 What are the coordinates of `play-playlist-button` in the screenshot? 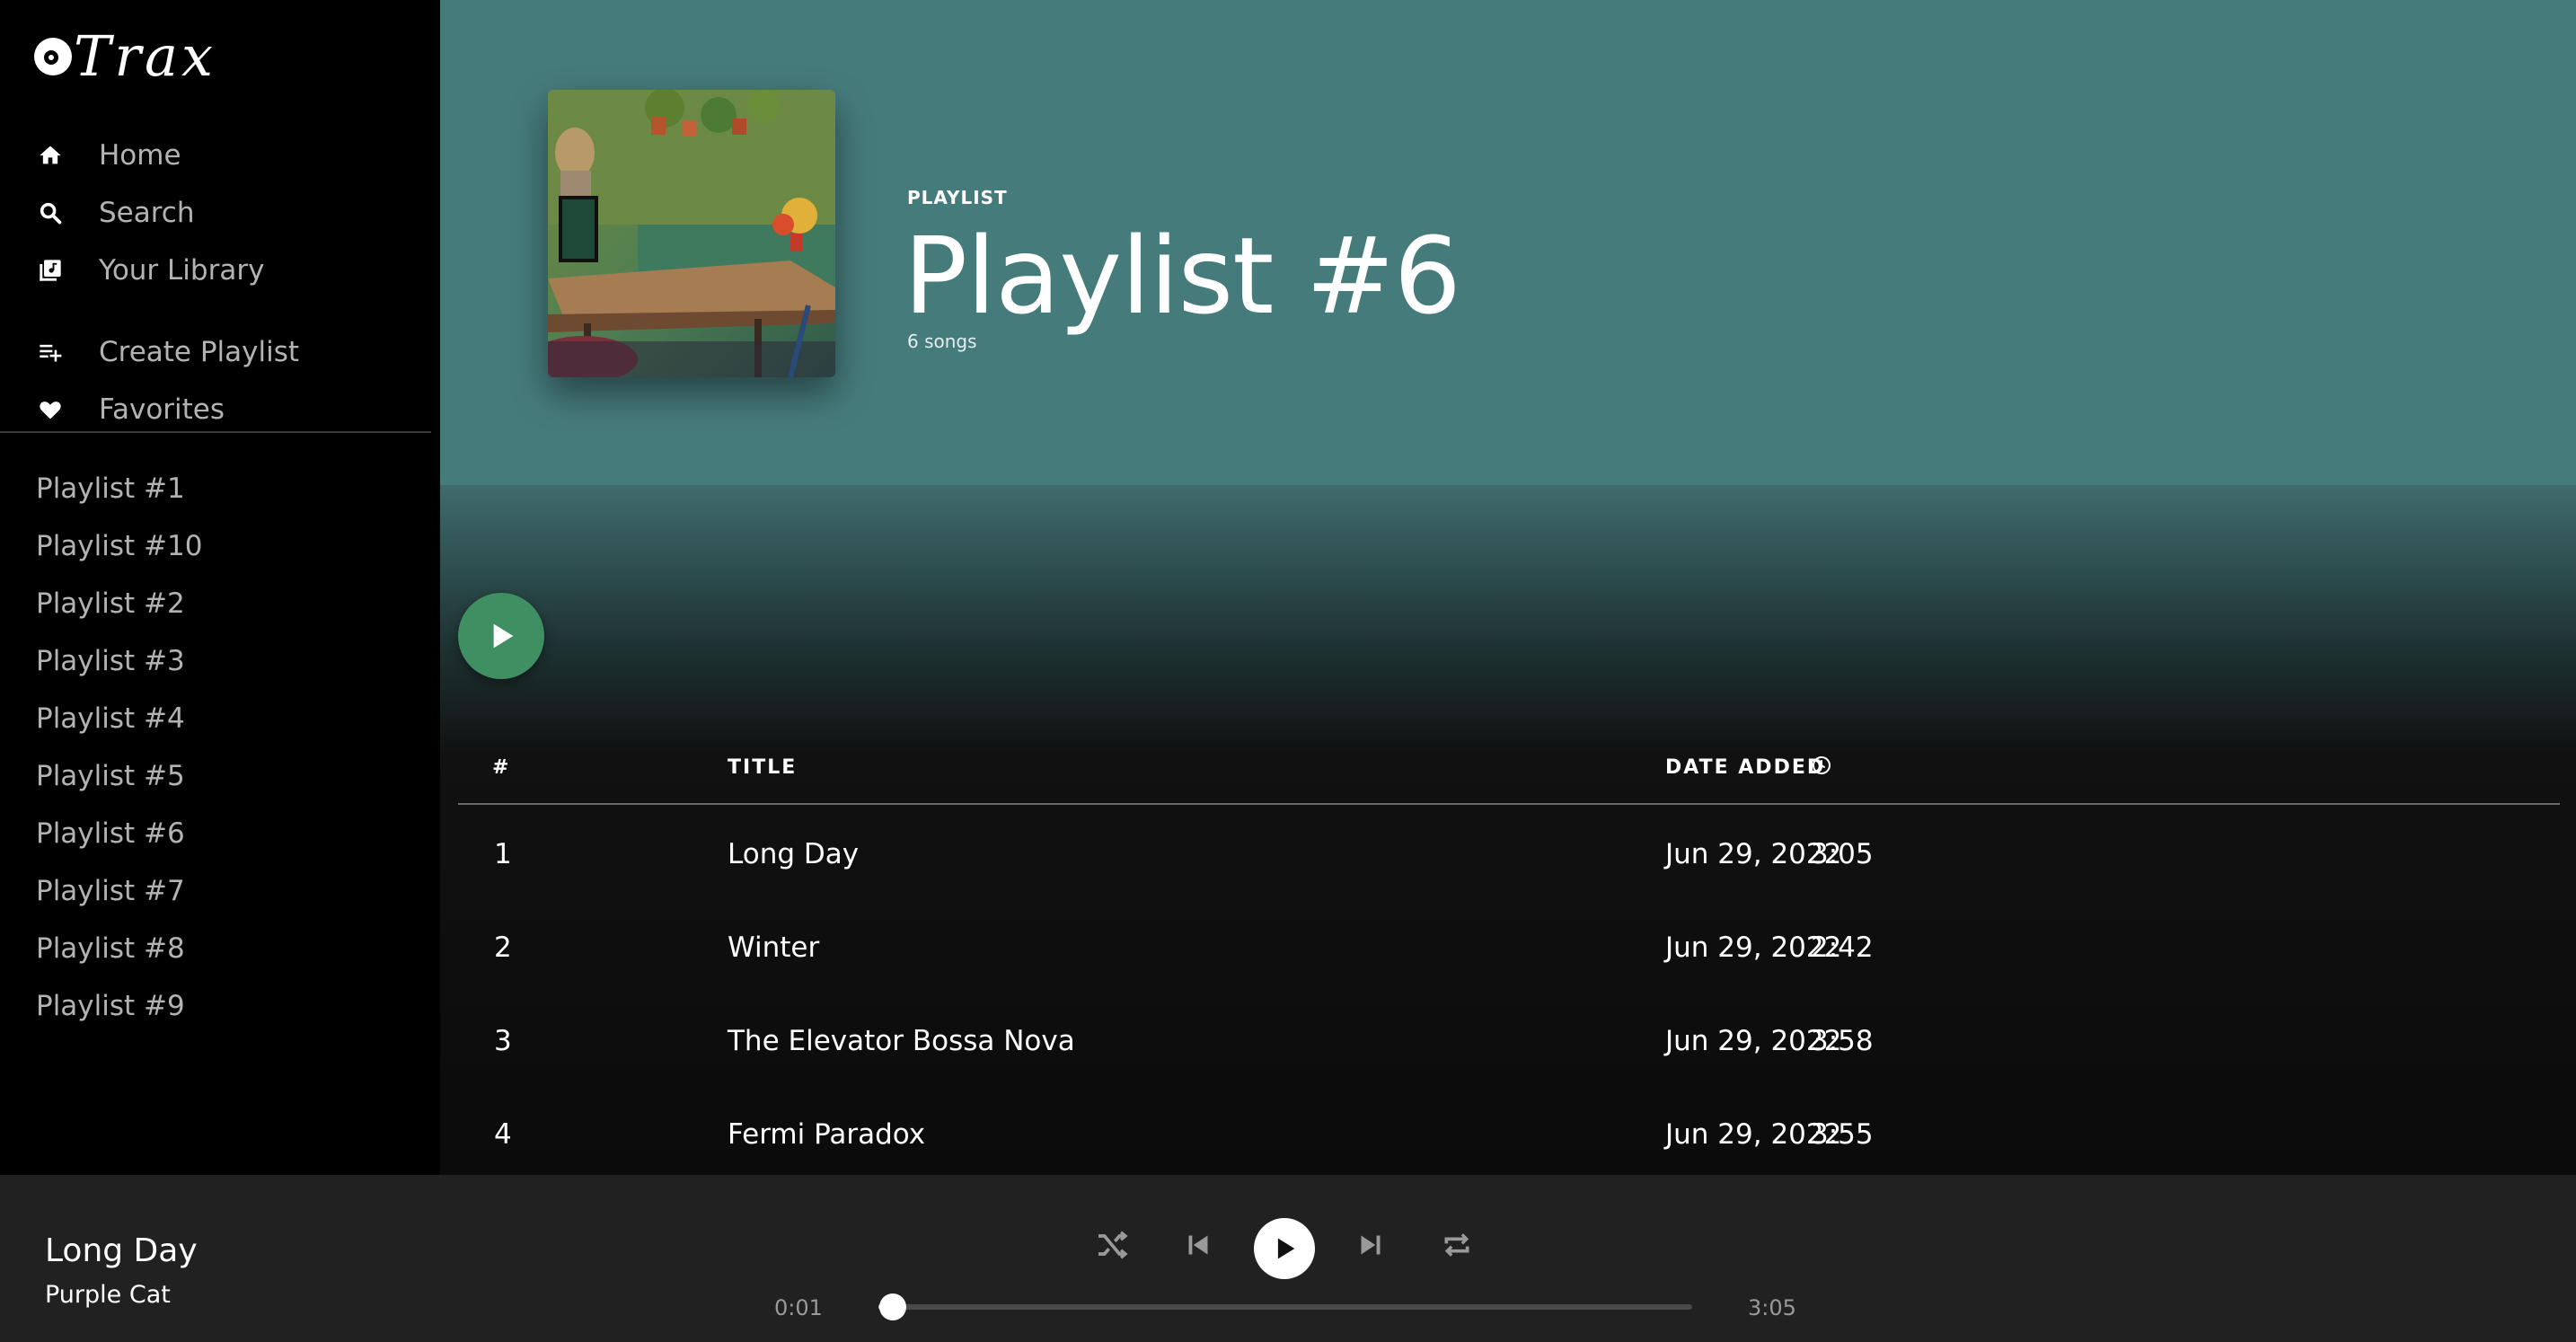 It's located at (501, 636).